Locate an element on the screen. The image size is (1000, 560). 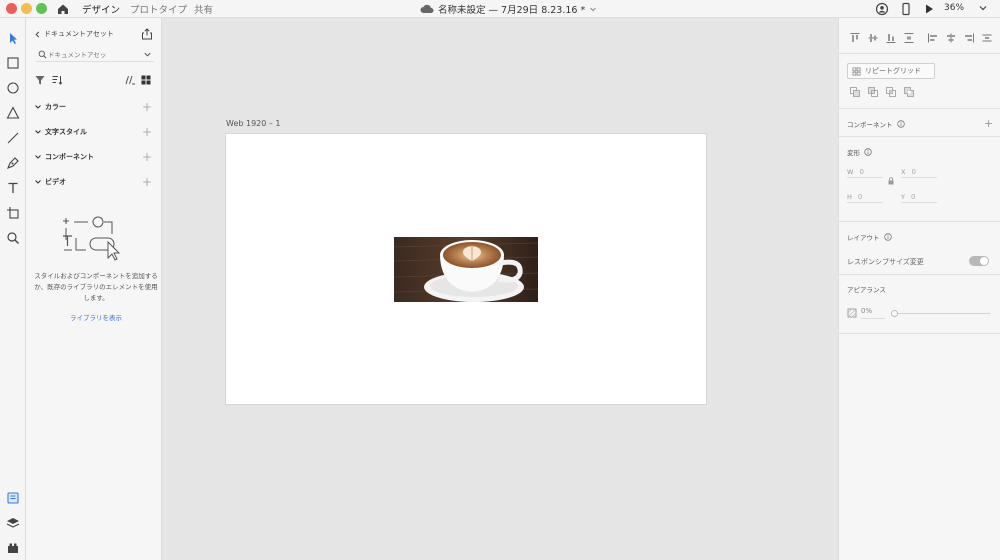
library-illustration-icon is located at coordinates (92, 238).